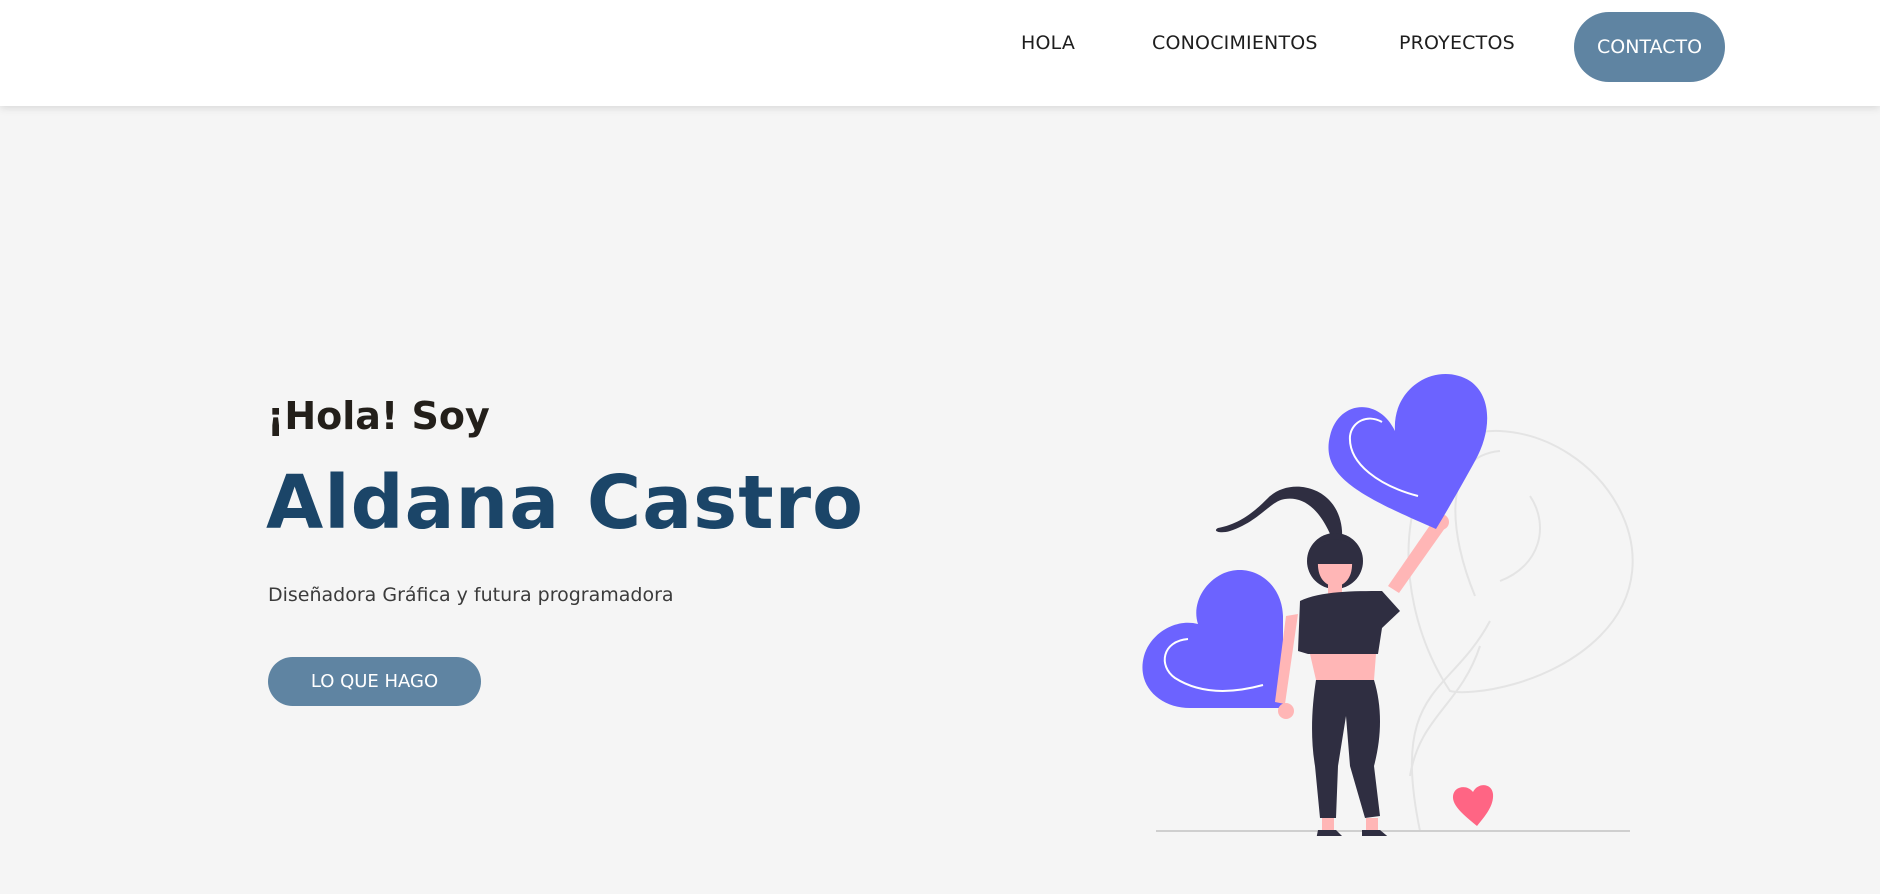 The width and height of the screenshot is (1880, 894). What do you see at coordinates (1048, 43) in the screenshot?
I see `nav-link-hola: HOLA` at bounding box center [1048, 43].